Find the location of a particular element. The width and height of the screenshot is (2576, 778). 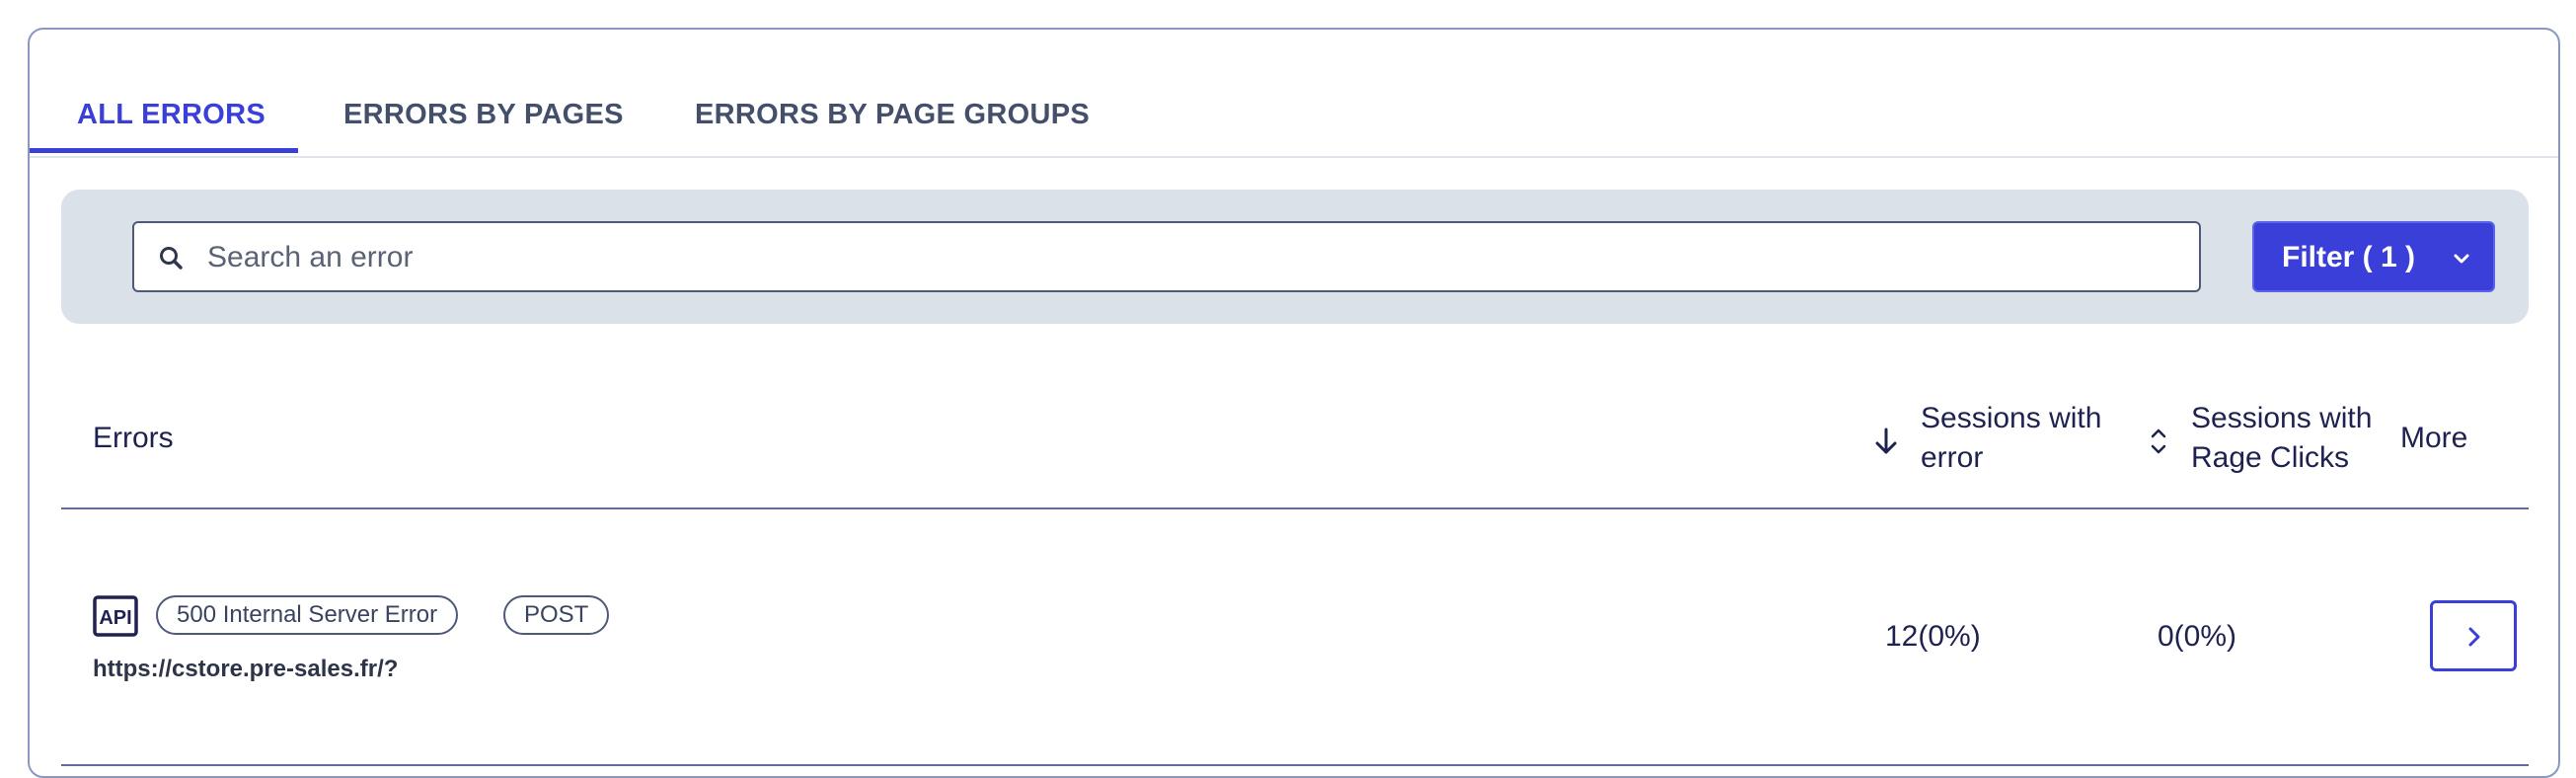

more-details-button is located at coordinates (2473, 635).